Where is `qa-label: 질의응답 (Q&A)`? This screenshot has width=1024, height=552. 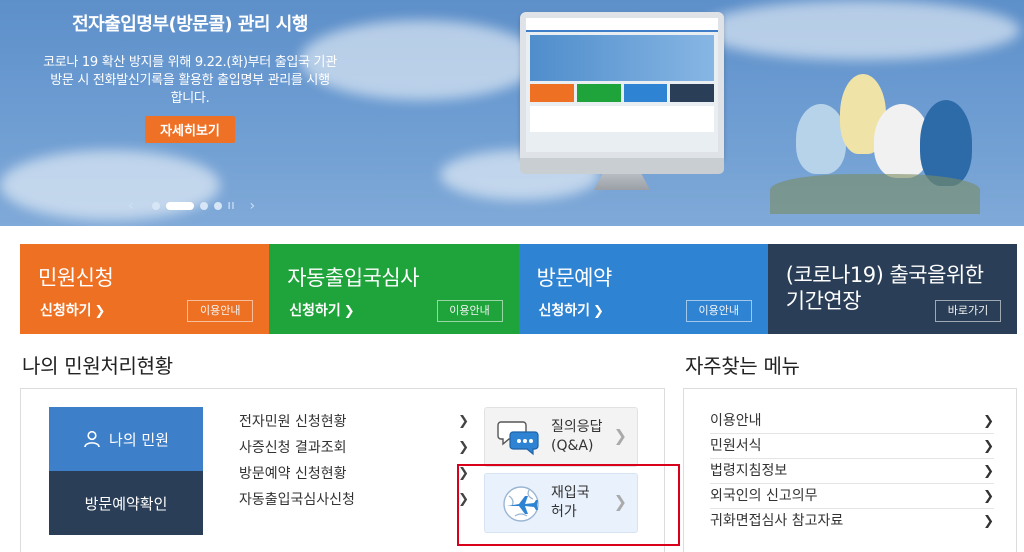 qa-label: 질의응답 (Q&A) is located at coordinates (577, 436).